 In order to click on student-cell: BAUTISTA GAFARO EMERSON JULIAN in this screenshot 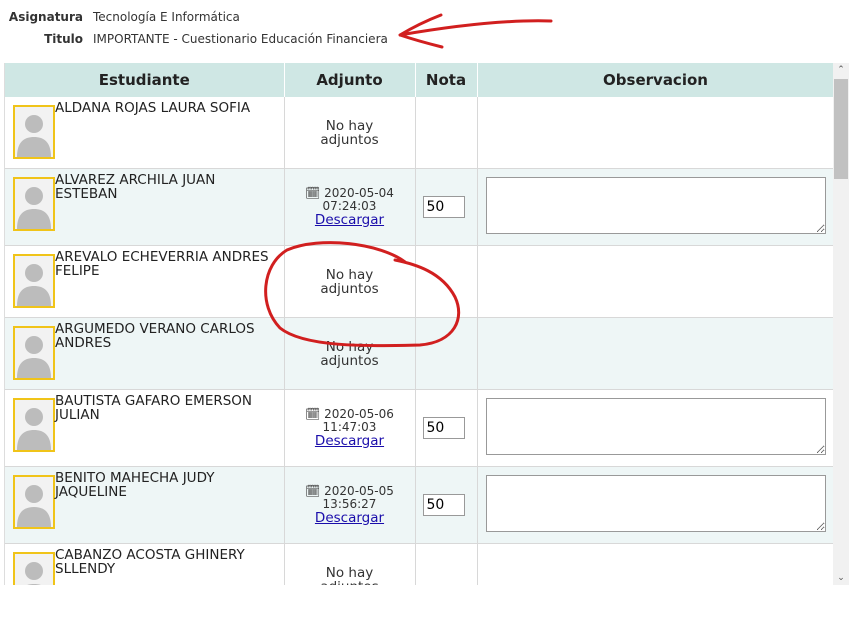, I will do `click(144, 428)`.